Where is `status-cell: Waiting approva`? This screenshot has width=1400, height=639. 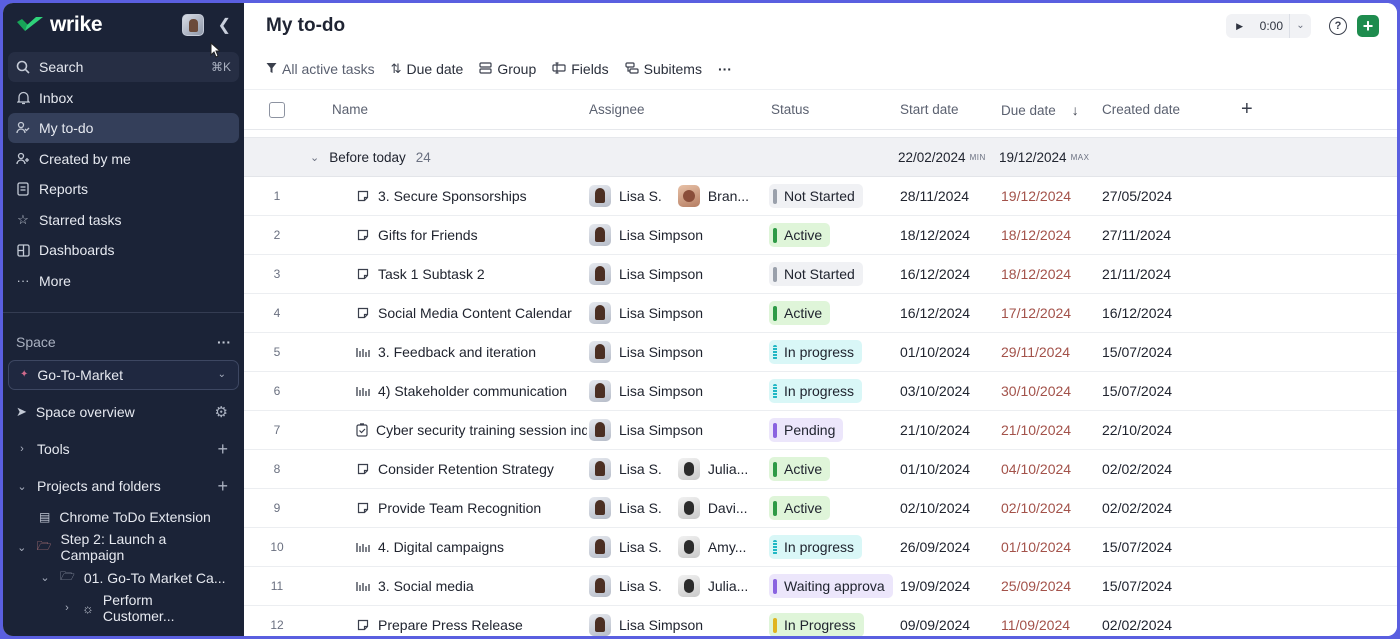 status-cell: Waiting approva is located at coordinates (833, 586).